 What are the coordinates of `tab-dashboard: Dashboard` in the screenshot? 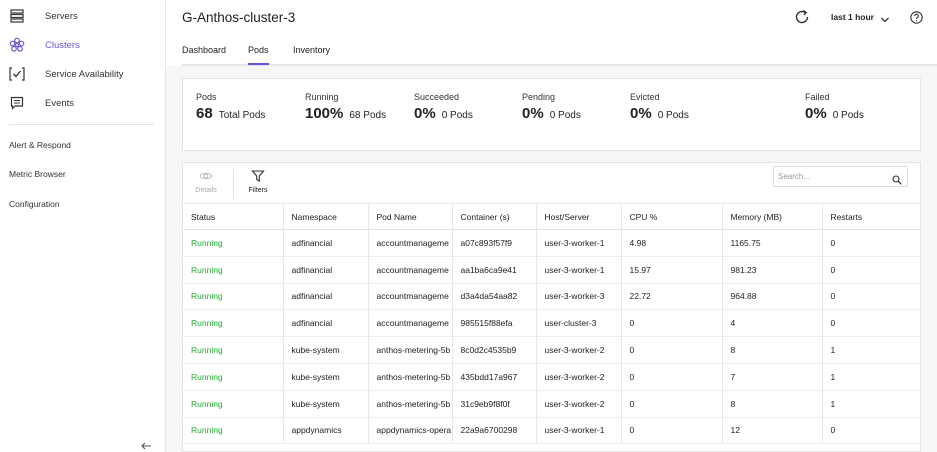 It's located at (204, 54).